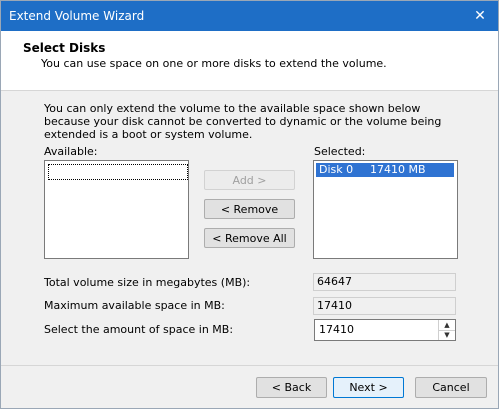  Describe the element at coordinates (340, 151) in the screenshot. I see `selected-label: Selected:` at that location.